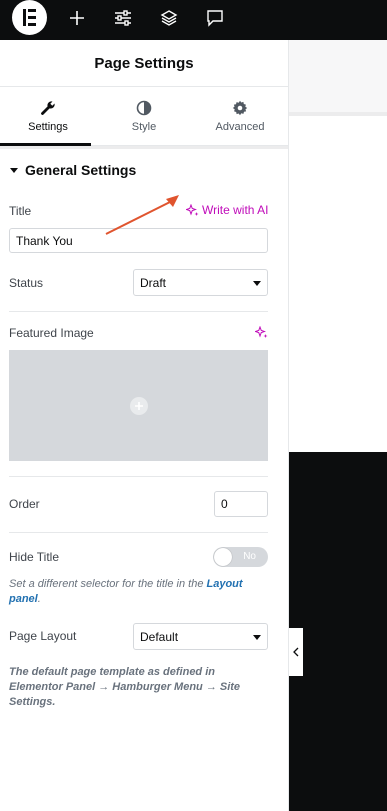  What do you see at coordinates (224, 504) in the screenshot?
I see `order-input-value: 0` at bounding box center [224, 504].